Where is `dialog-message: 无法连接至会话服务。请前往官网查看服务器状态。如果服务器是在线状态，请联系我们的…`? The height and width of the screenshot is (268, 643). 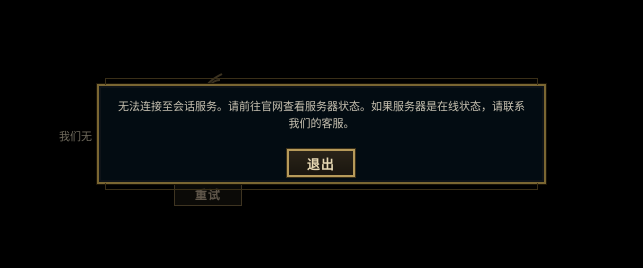 dialog-message: 无法连接至会话服务。请前往官网查看服务器状态。如果服务器是在线状态，请联系我们的… is located at coordinates (321, 115).